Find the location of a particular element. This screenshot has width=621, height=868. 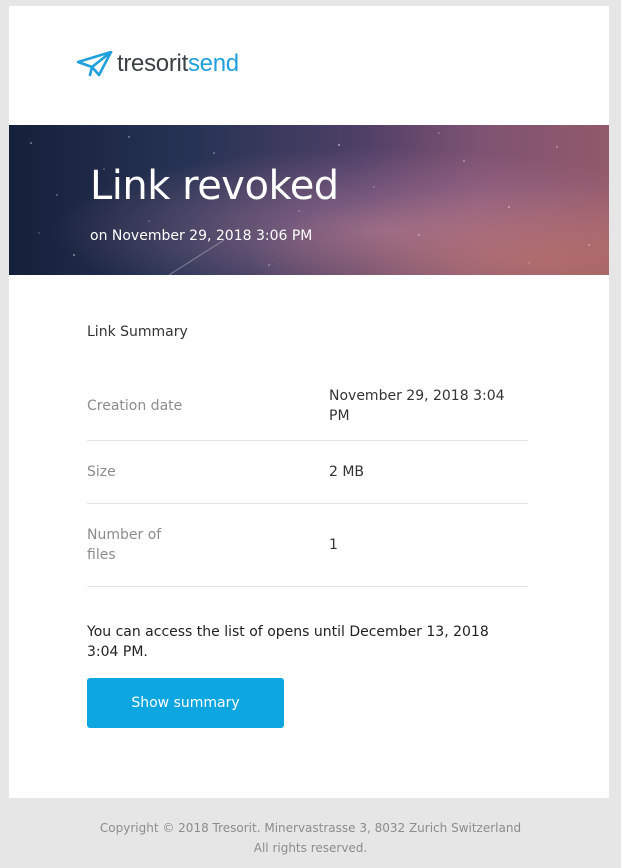

brand-name-part1: tresorit is located at coordinates (152, 63).